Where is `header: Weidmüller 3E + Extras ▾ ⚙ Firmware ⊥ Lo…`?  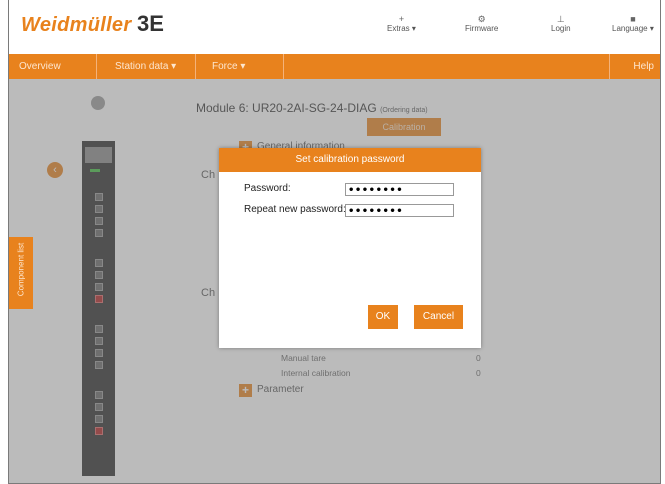
header: Weidmüller 3E + Extras ▾ ⚙ Firmware ⊥ Lo… is located at coordinates (334, 23).